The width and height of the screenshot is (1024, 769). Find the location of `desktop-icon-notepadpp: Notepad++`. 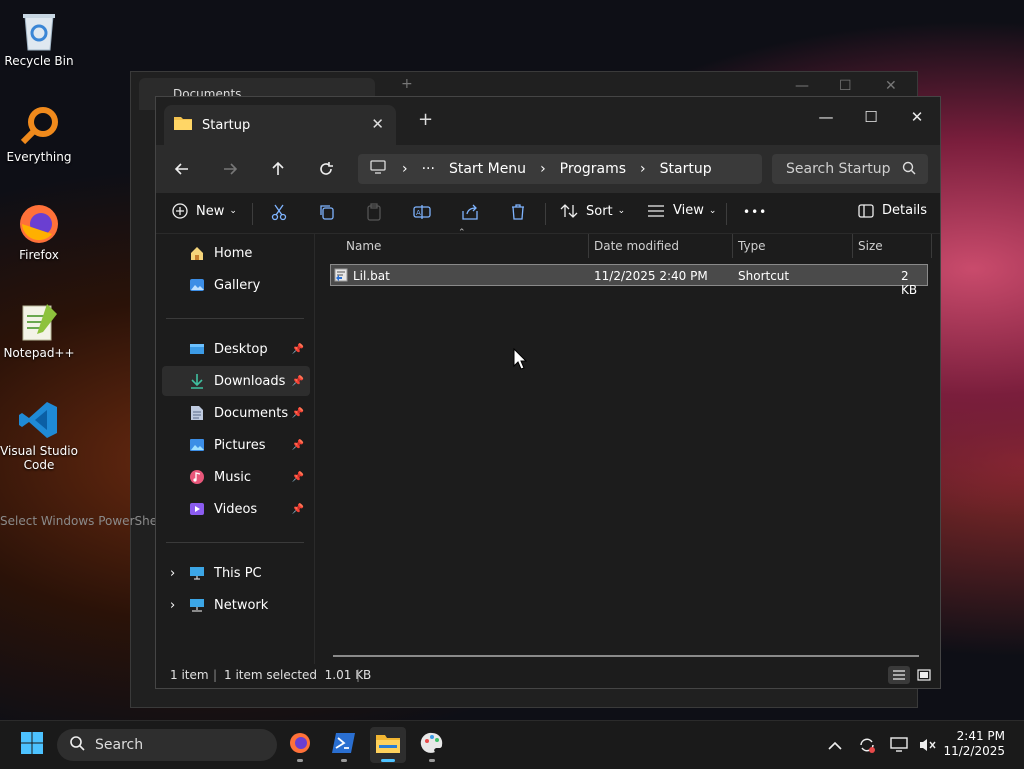

desktop-icon-notepadpp: Notepad++ is located at coordinates (39, 330).